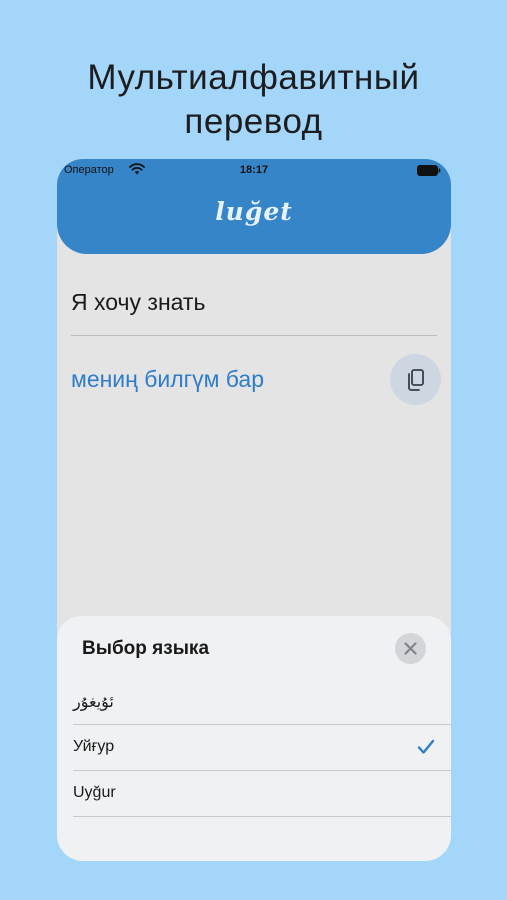 This screenshot has height=900, width=507. What do you see at coordinates (429, 170) in the screenshot?
I see `battery-icon` at bounding box center [429, 170].